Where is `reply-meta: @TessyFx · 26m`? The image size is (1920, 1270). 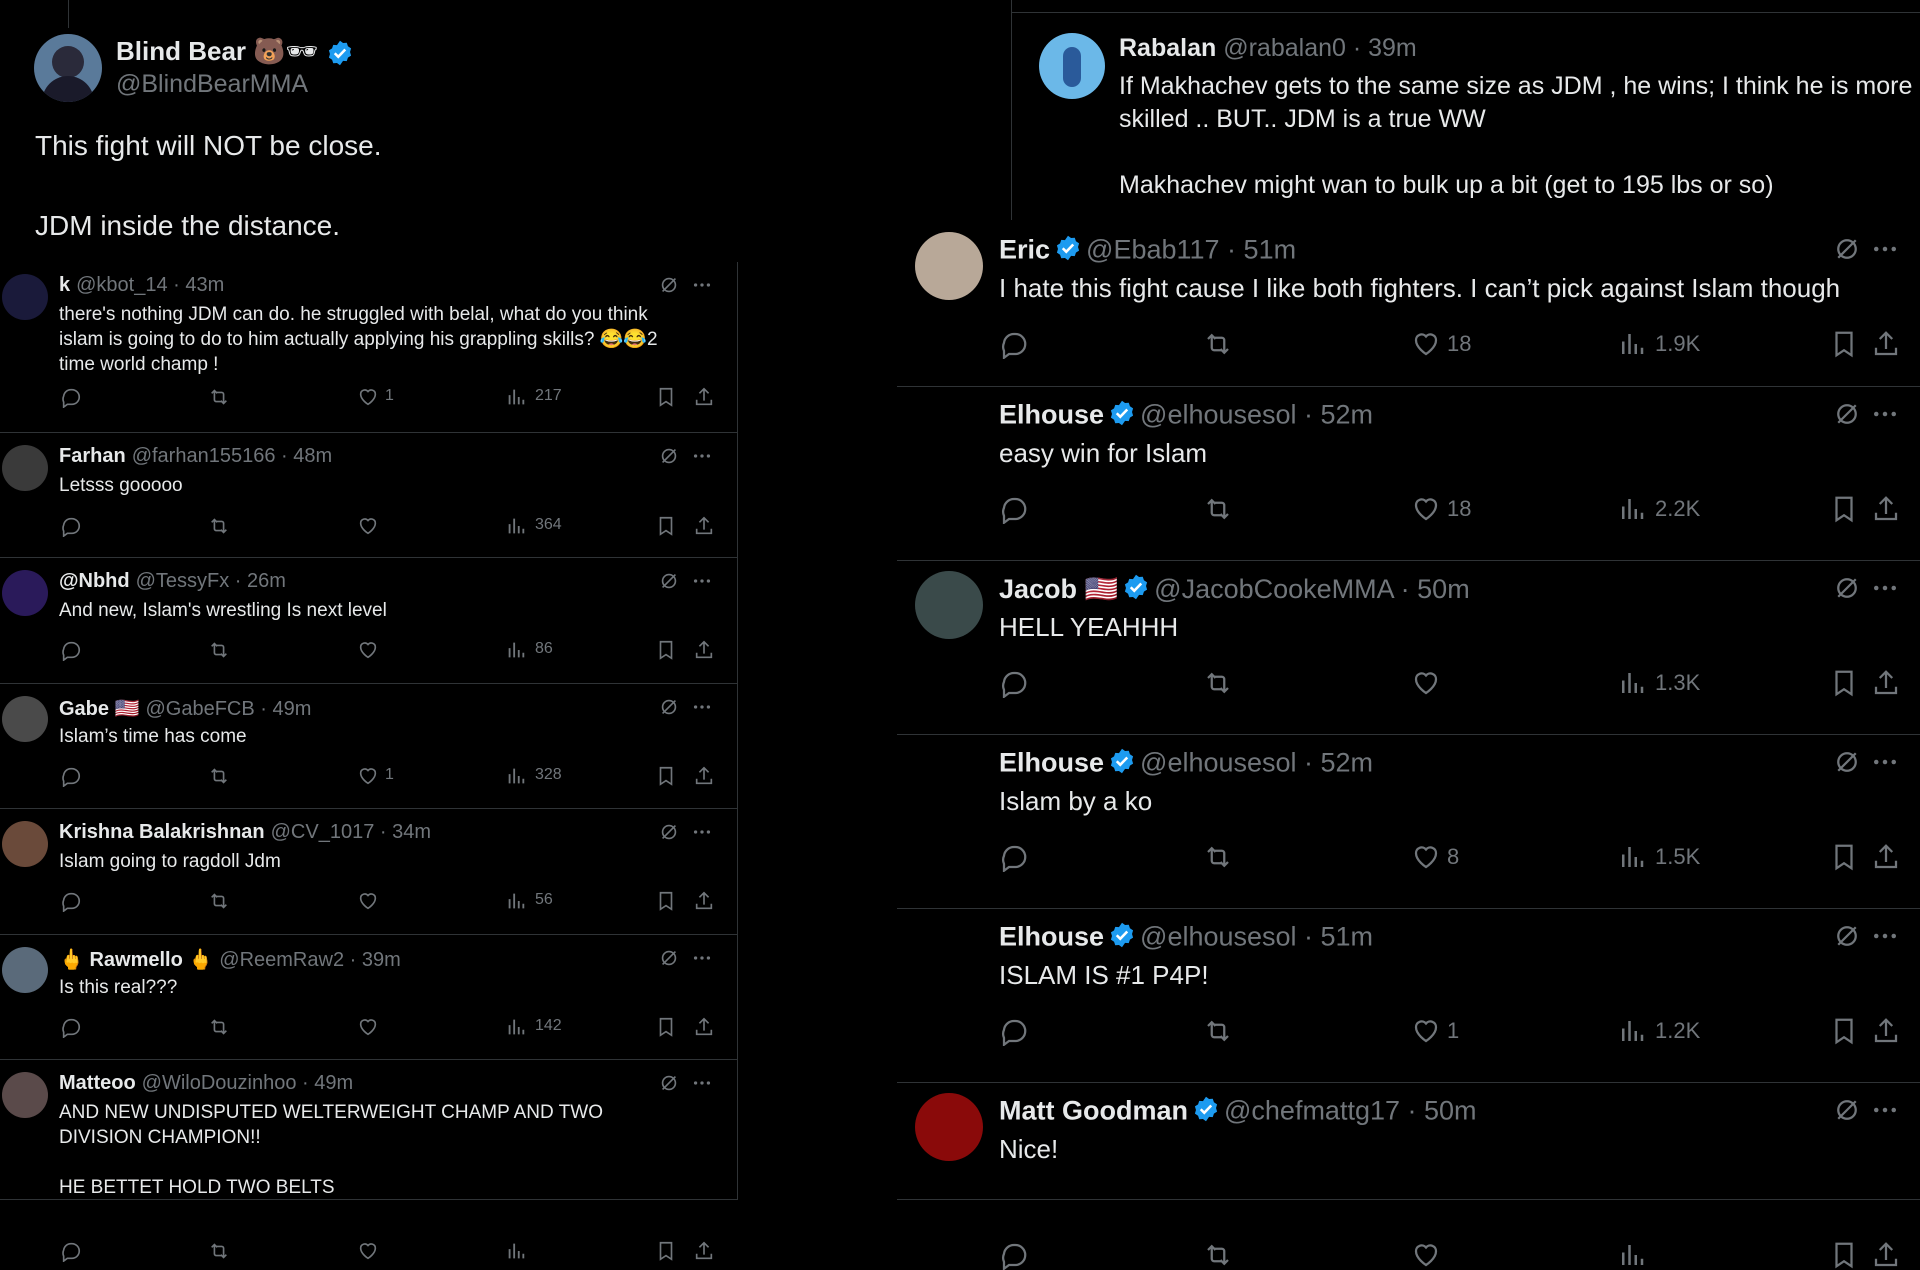
reply-meta: @TessyFx · 26m is located at coordinates (211, 581).